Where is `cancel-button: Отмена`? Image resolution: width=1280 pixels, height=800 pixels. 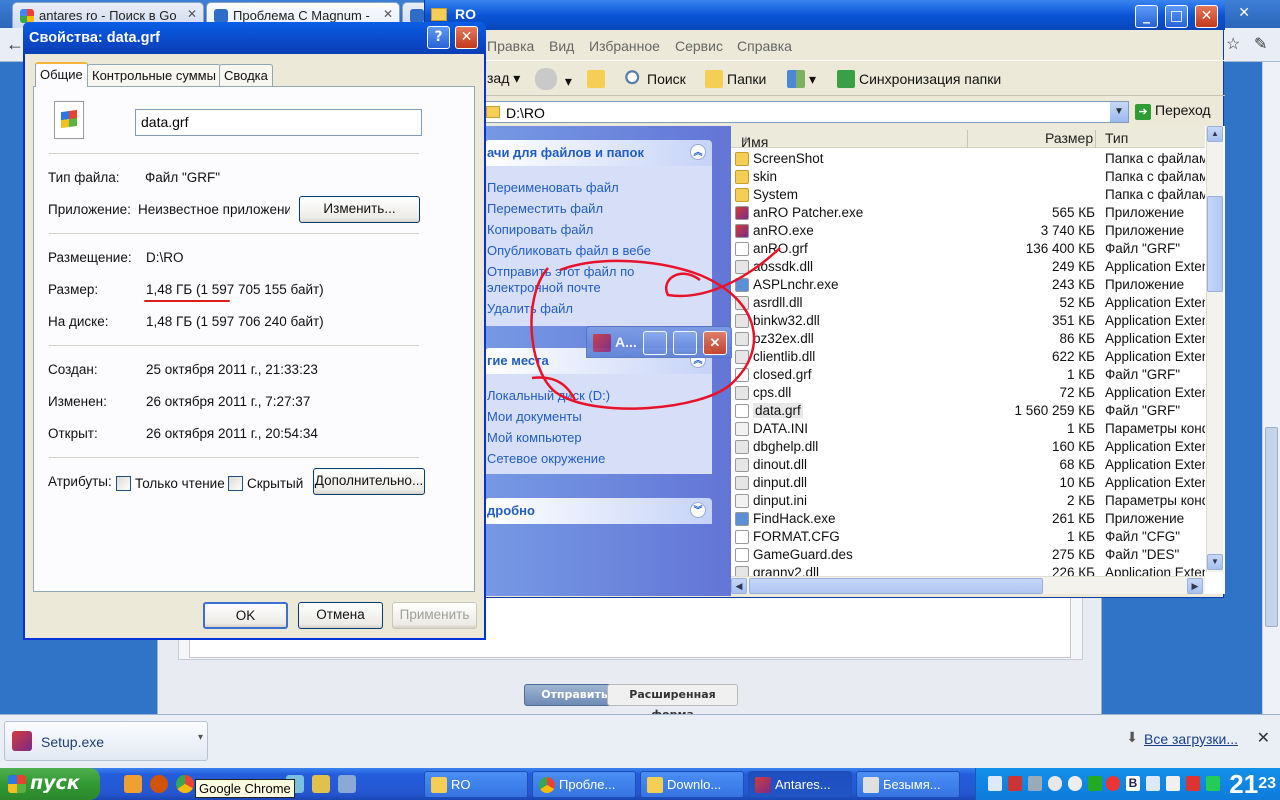 cancel-button: Отмена is located at coordinates (340, 615).